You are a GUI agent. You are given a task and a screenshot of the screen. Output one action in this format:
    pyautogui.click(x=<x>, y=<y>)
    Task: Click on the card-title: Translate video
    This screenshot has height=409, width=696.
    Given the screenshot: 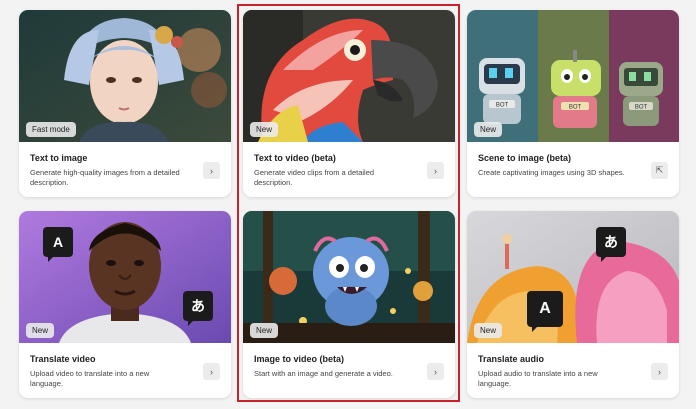 What is the action you would take?
    pyautogui.click(x=63, y=359)
    